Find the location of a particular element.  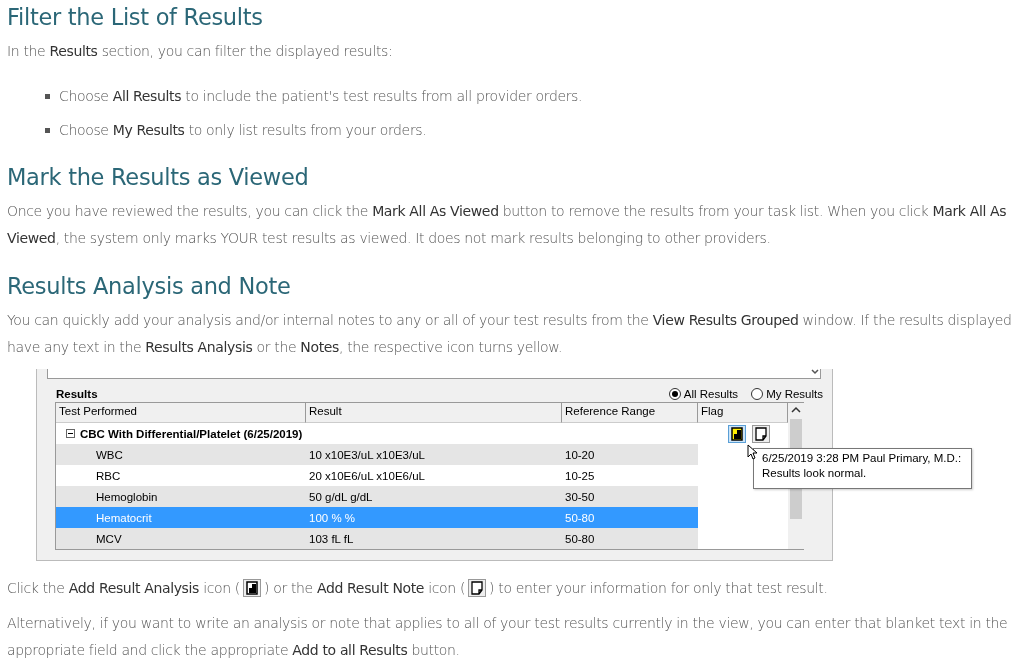

tooltip-text: 6/25/2019 3:28 PM Paul Primary, M.D.: is located at coordinates (862, 458).